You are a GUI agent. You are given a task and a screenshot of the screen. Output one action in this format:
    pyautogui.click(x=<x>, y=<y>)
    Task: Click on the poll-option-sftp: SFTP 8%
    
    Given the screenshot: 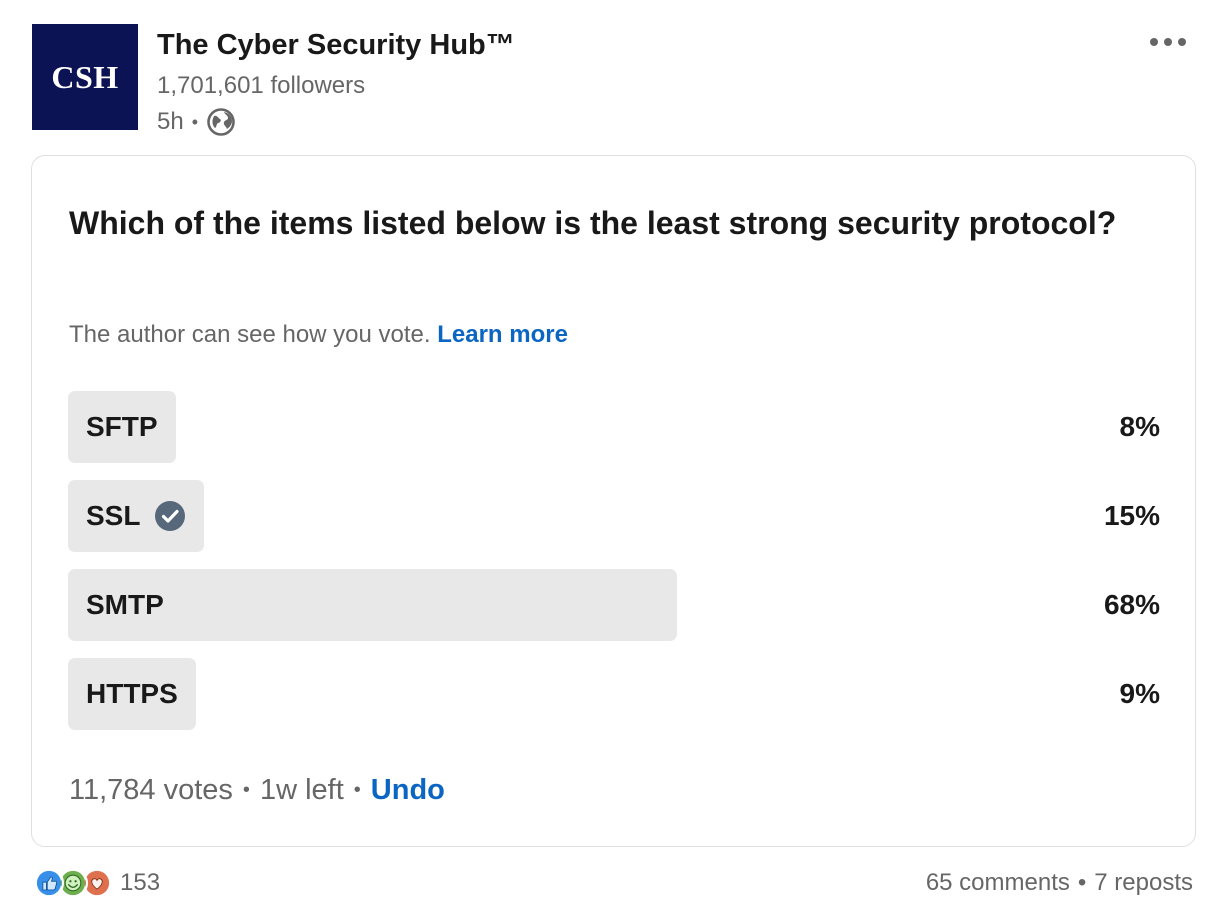 What is the action you would take?
    pyautogui.click(x=614, y=427)
    